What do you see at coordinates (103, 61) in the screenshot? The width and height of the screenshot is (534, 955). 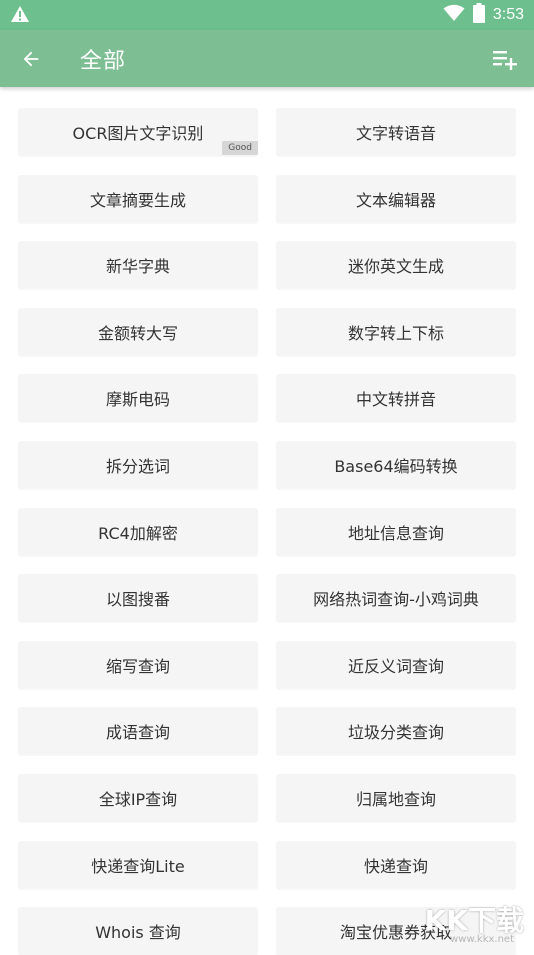 I see `page-title: 全部` at bounding box center [103, 61].